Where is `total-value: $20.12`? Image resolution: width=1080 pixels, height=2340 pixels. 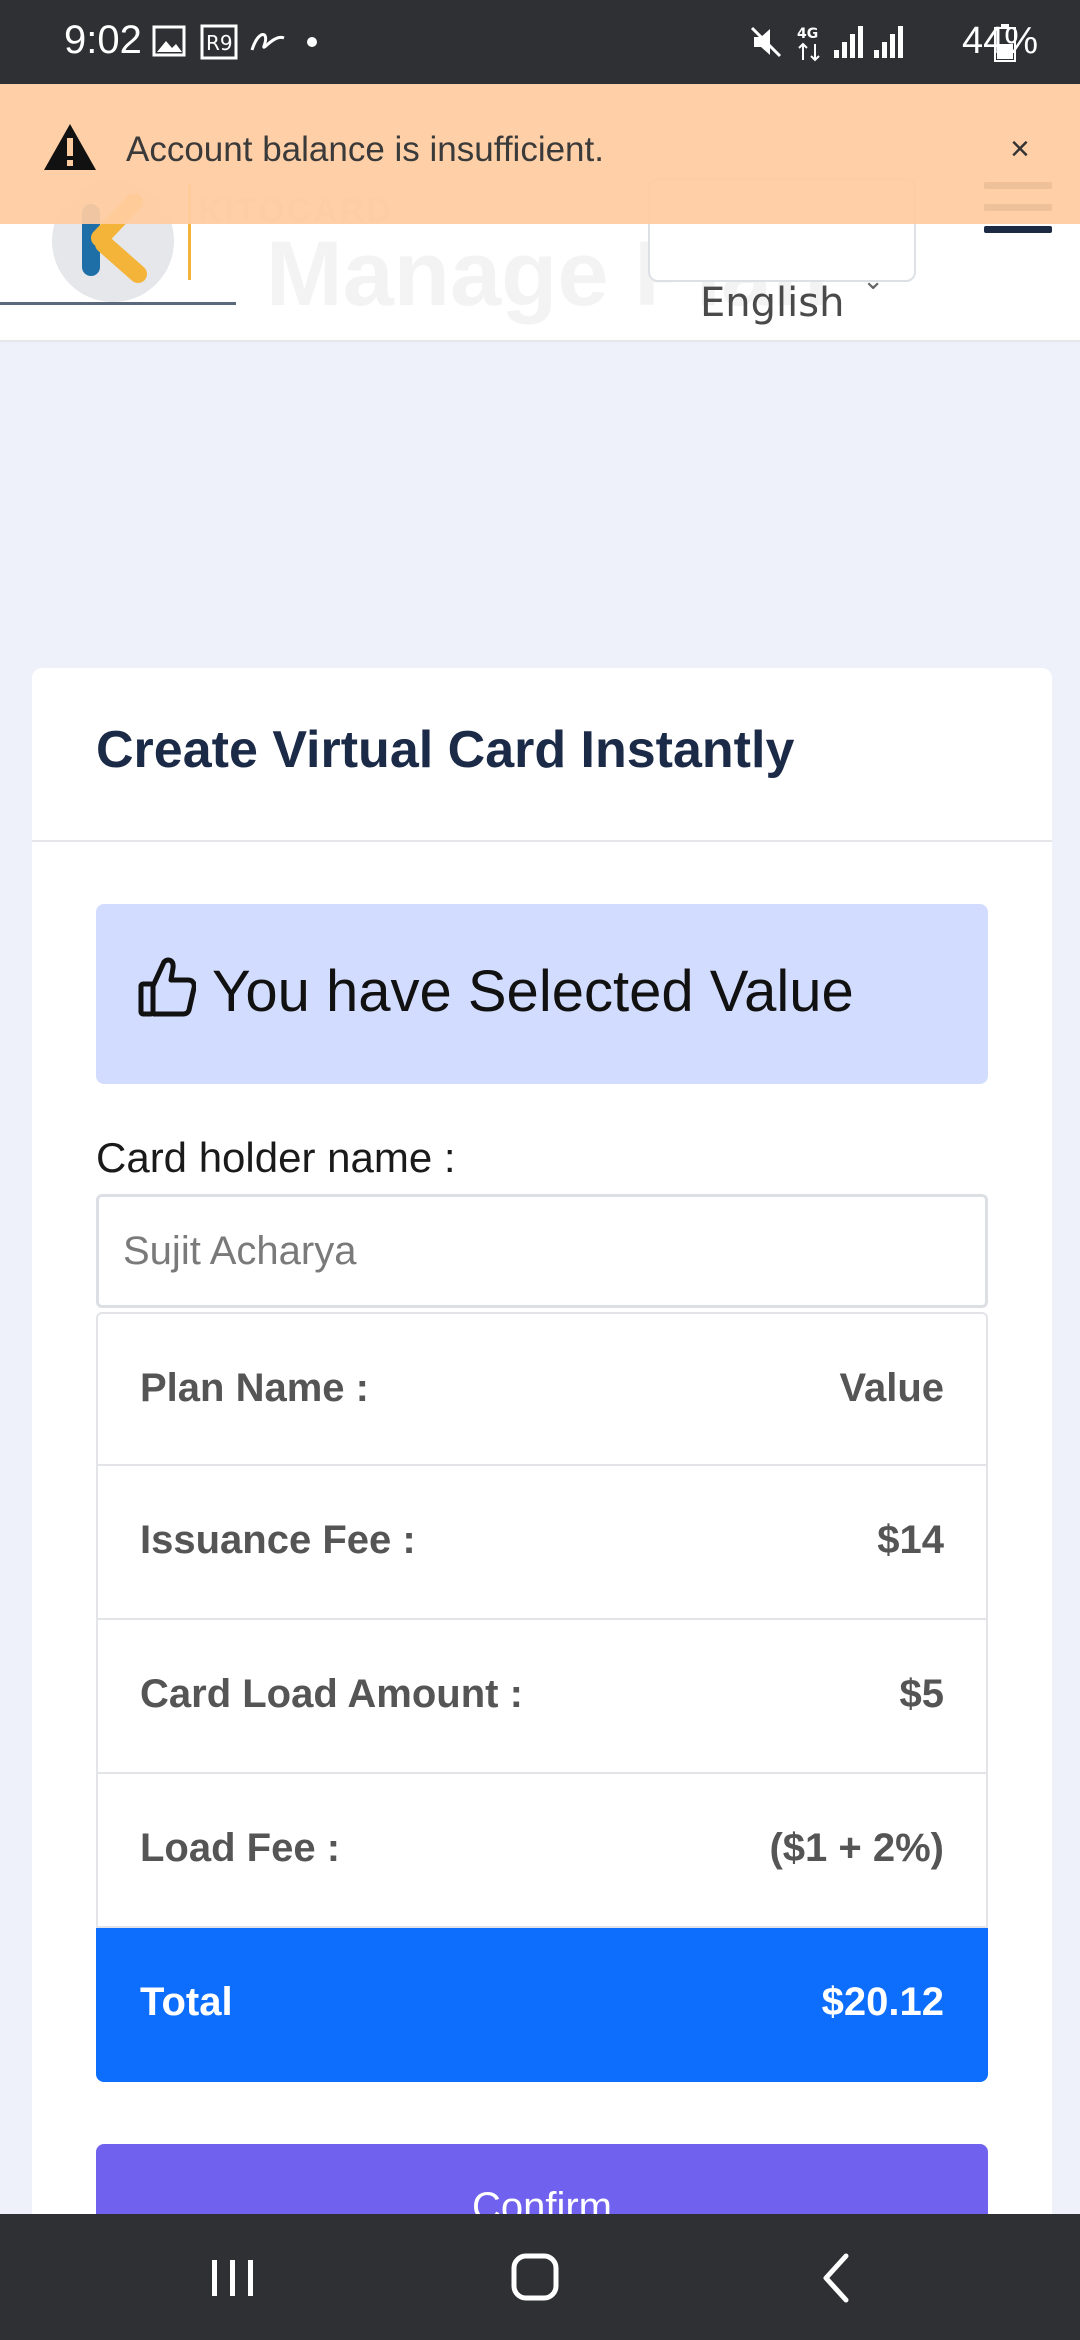
total-value: $20.12 is located at coordinates (882, 2002).